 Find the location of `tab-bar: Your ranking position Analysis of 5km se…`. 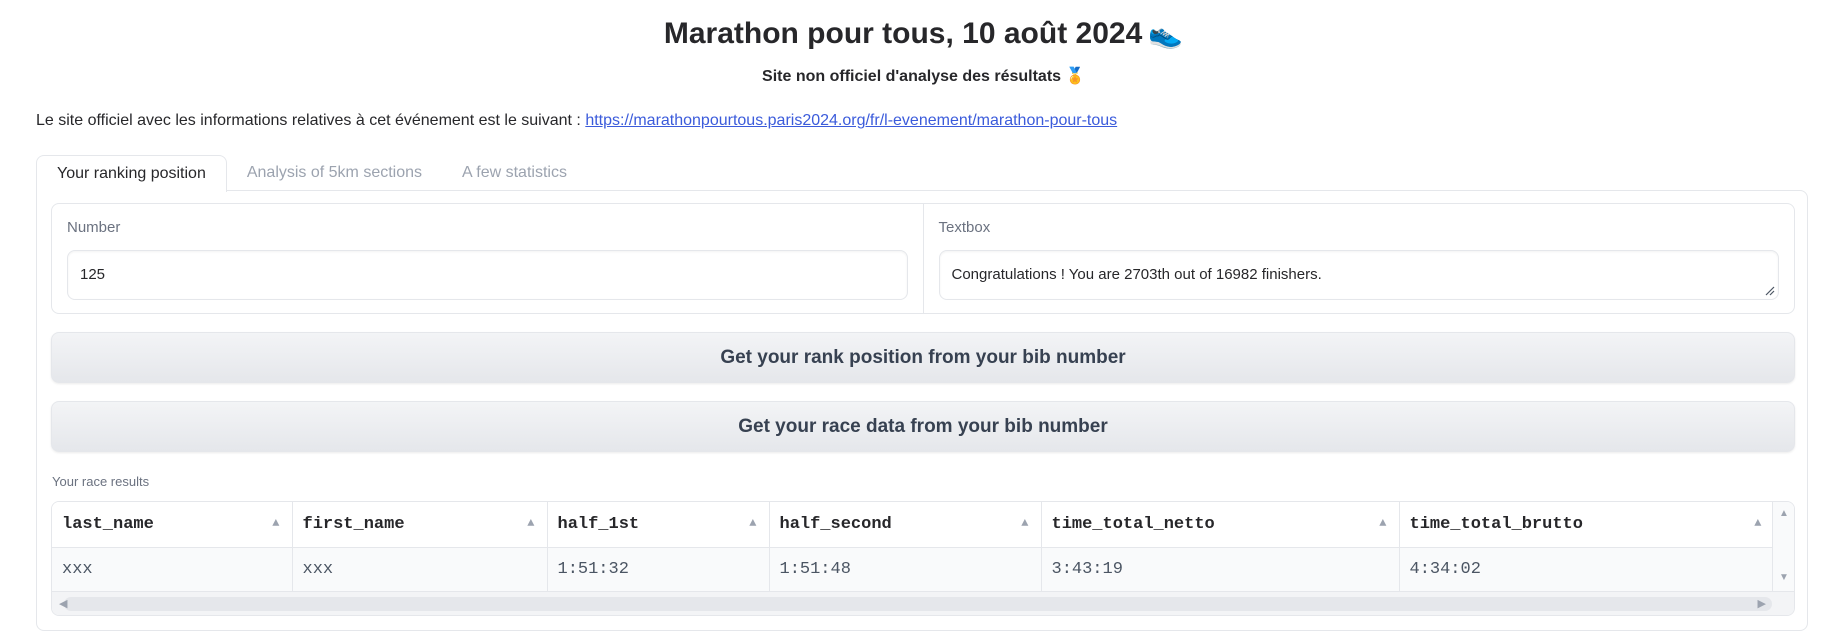

tab-bar: Your ranking position Analysis of 5km se… is located at coordinates (311, 173).